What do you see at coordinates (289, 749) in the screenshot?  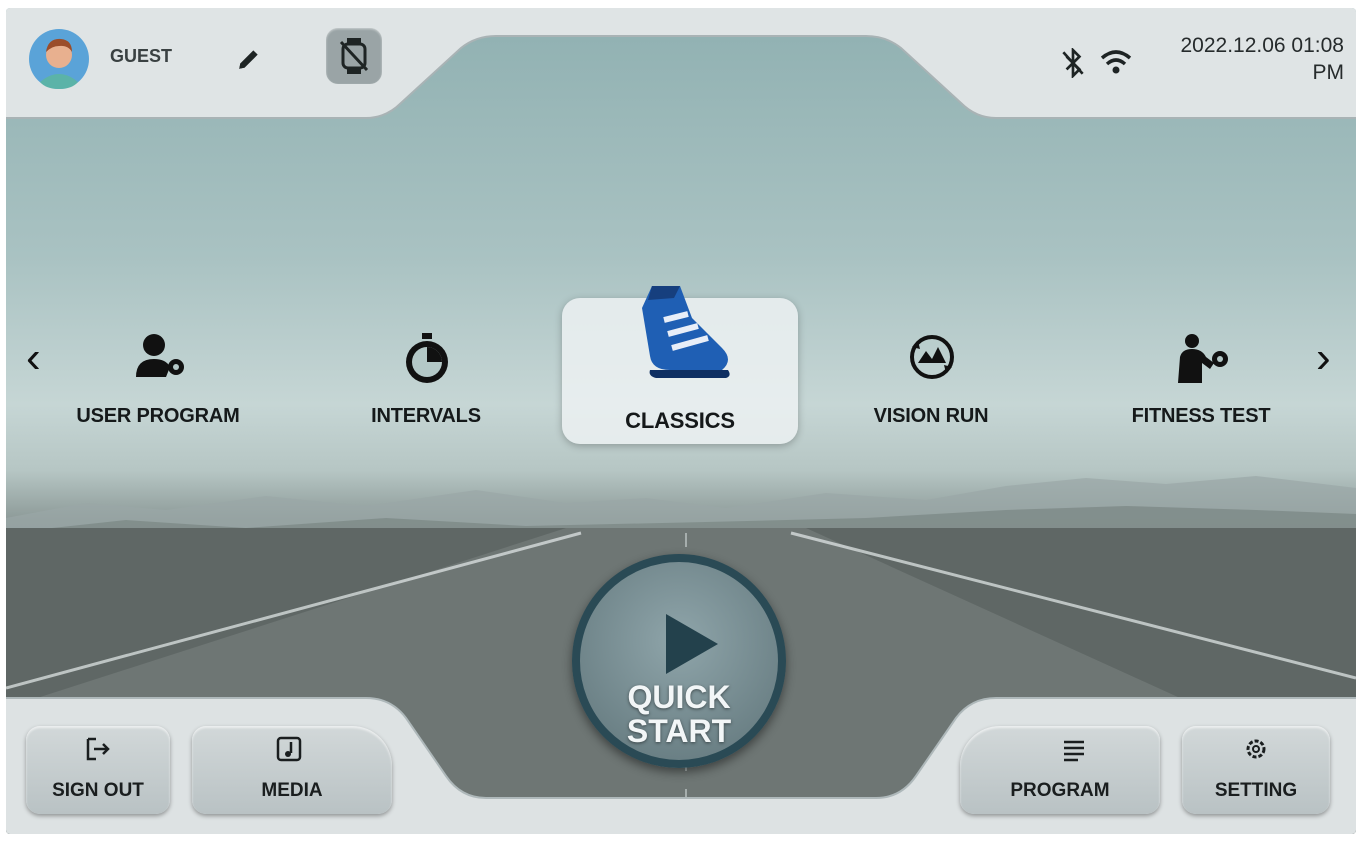 I see `music-note-icon` at bounding box center [289, 749].